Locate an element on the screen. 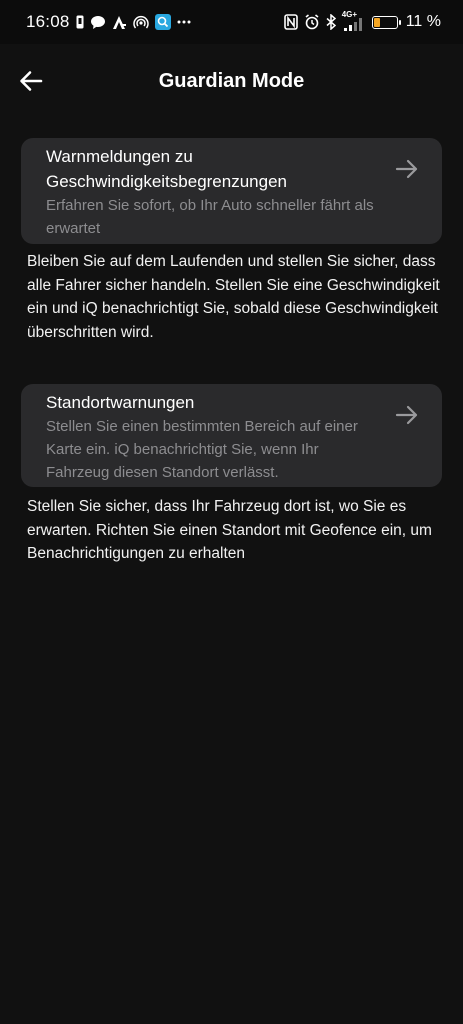  sim-icon is located at coordinates (80, 22).